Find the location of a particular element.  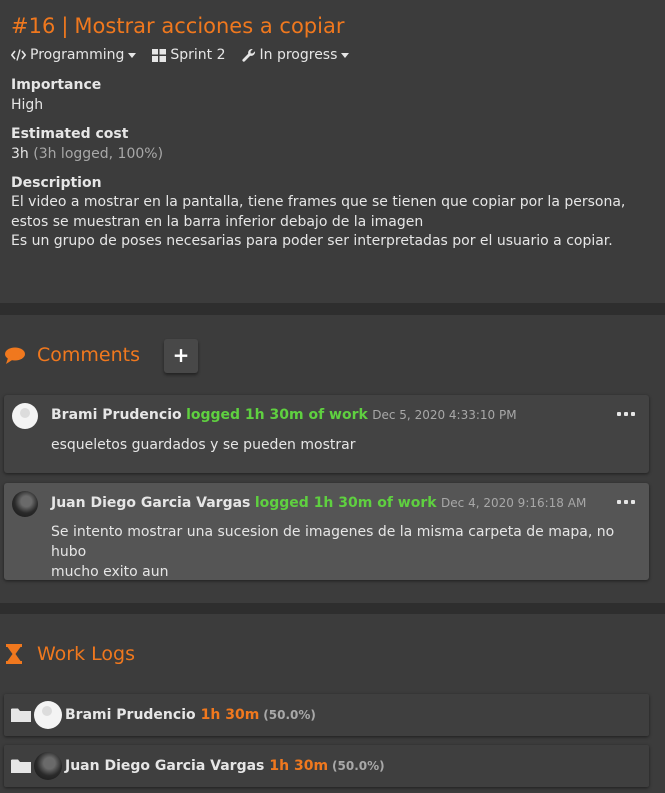

hourglass-icon is located at coordinates (14, 654).